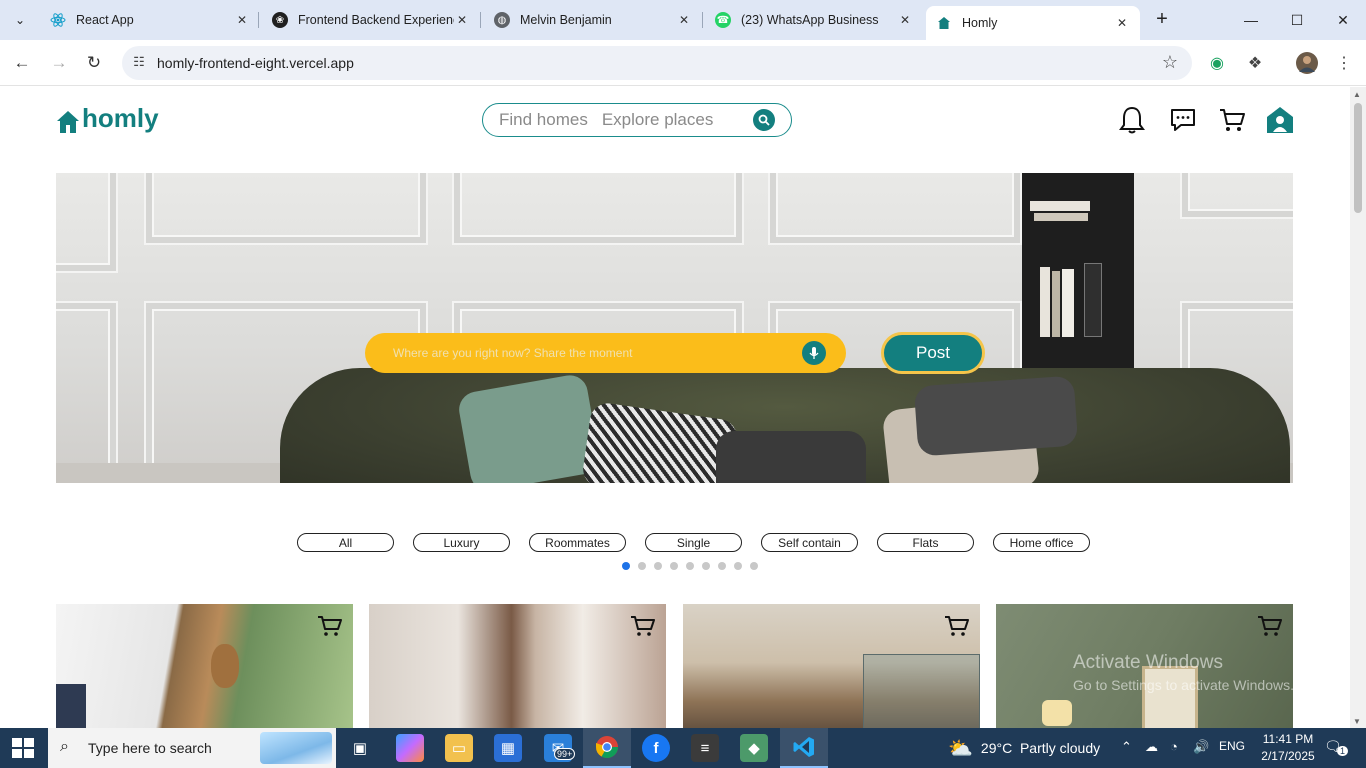 This screenshot has width=1366, height=768. I want to click on back-arrow-icon: ←, so click(22, 63).